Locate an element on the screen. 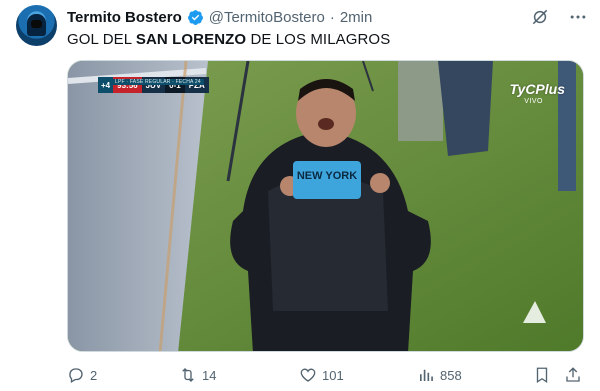 This screenshot has height=391, width=600. heart-icon is located at coordinates (308, 375).